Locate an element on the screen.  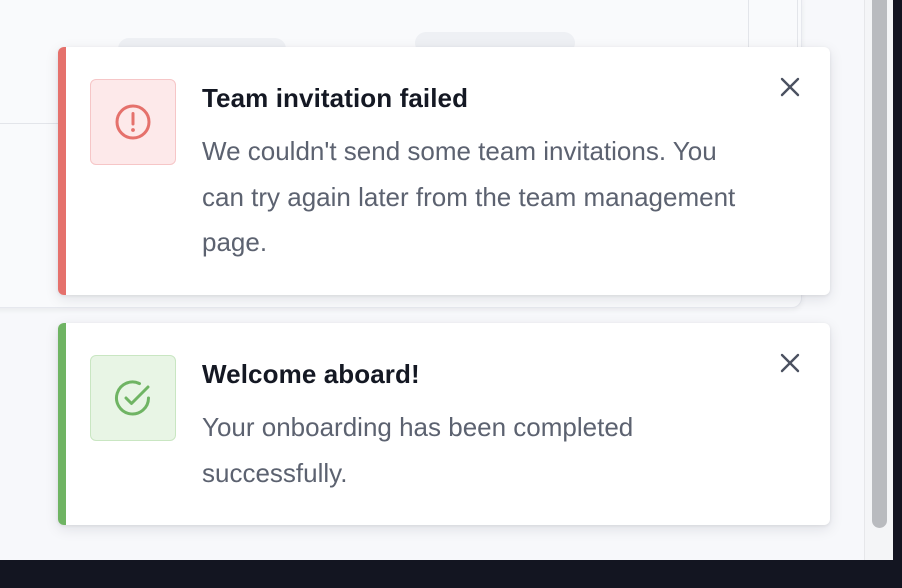
toast-title: Welcome aboard! is located at coordinates (311, 374).